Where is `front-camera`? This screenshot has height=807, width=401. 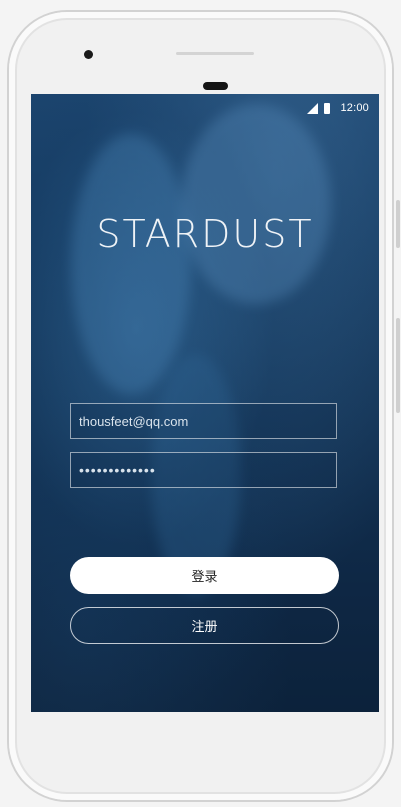
front-camera is located at coordinates (88, 54).